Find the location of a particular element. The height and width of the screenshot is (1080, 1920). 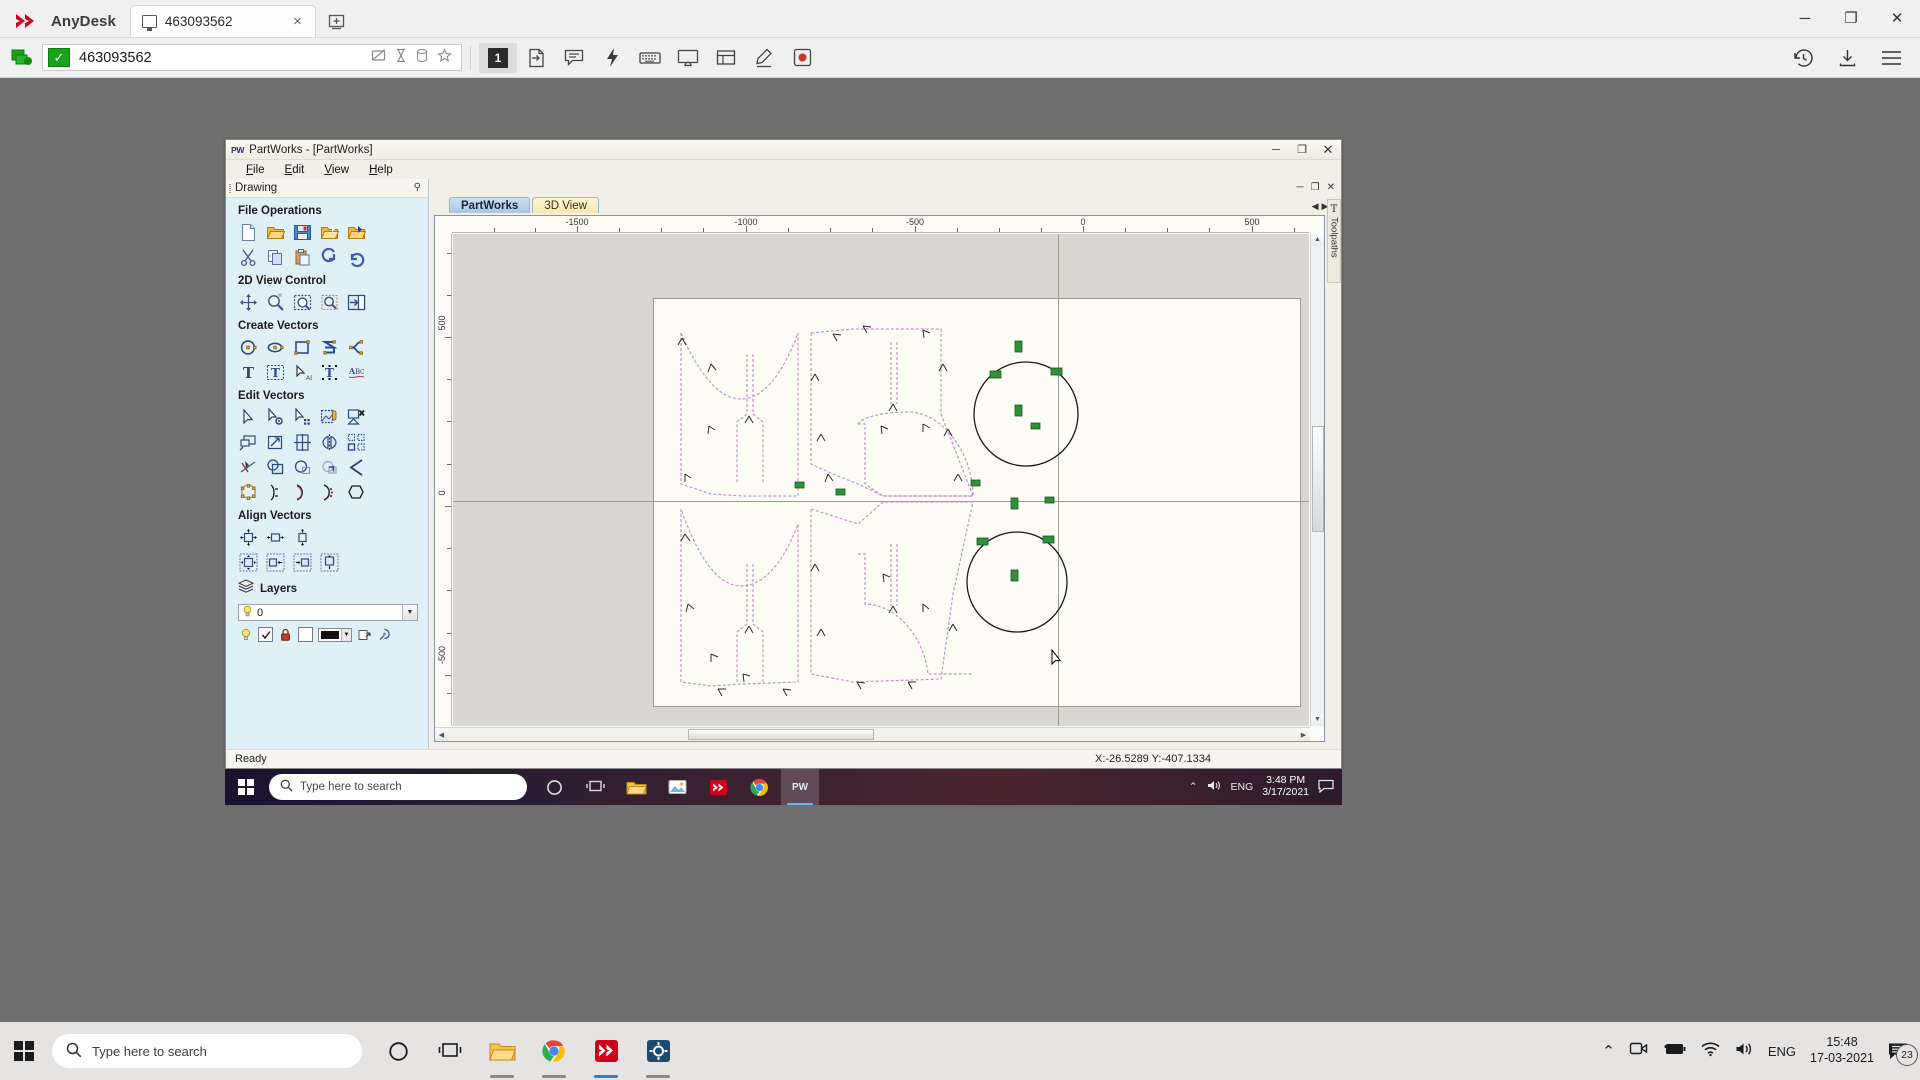

draw-circle-icon is located at coordinates (248, 347).